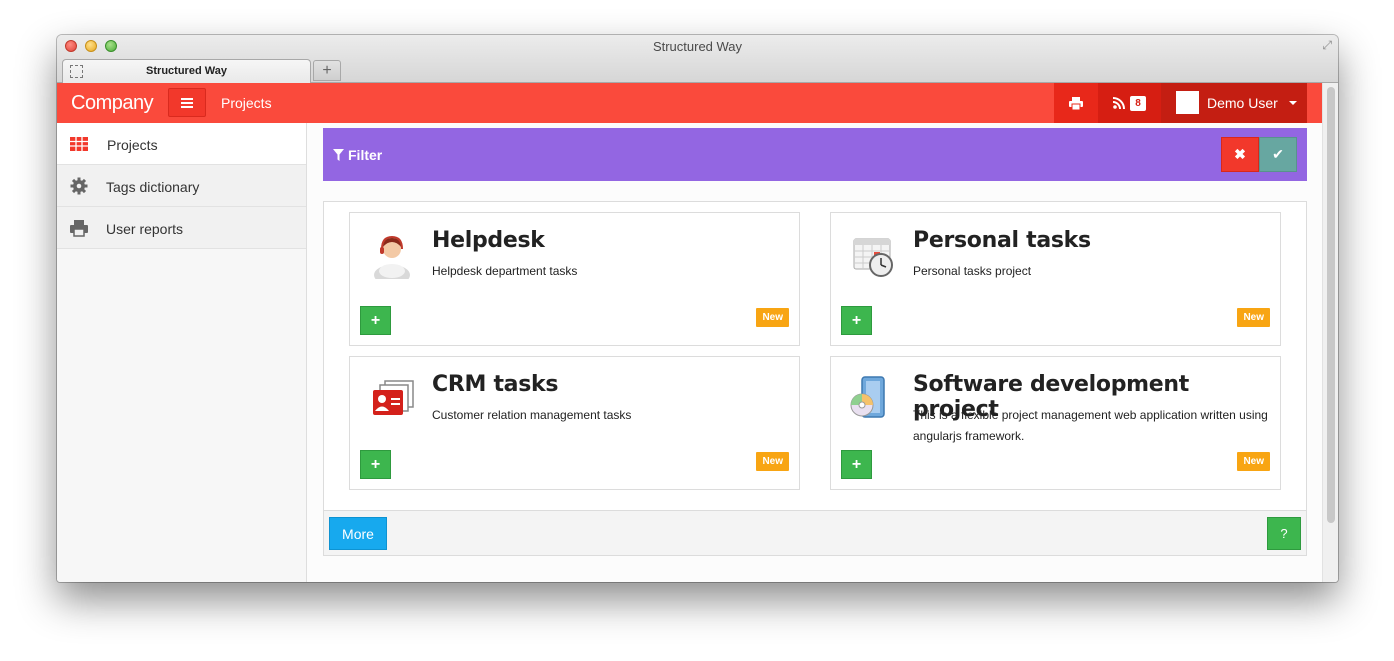 The width and height of the screenshot is (1394, 661). I want to click on filter-label: Filter, so click(365, 155).